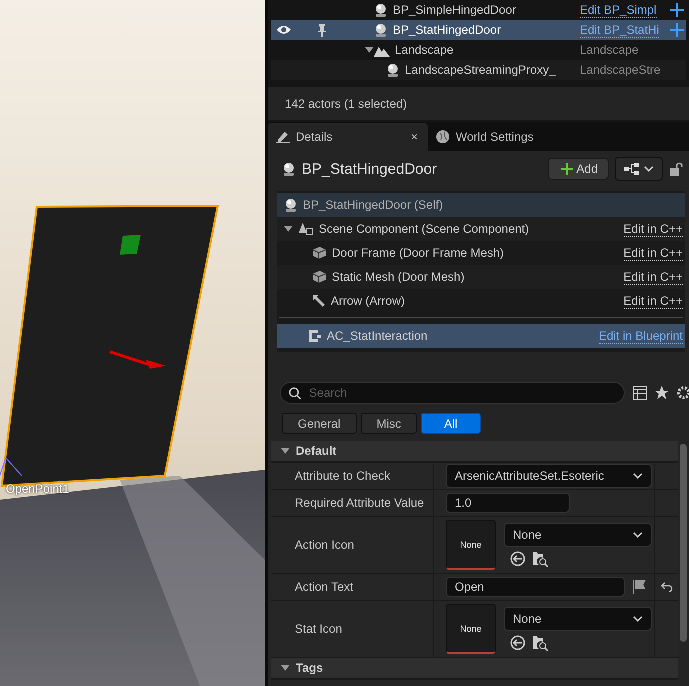  Describe the element at coordinates (620, 30) in the screenshot. I see `edit-blueprint-link: Edit BP_StatHi` at that location.